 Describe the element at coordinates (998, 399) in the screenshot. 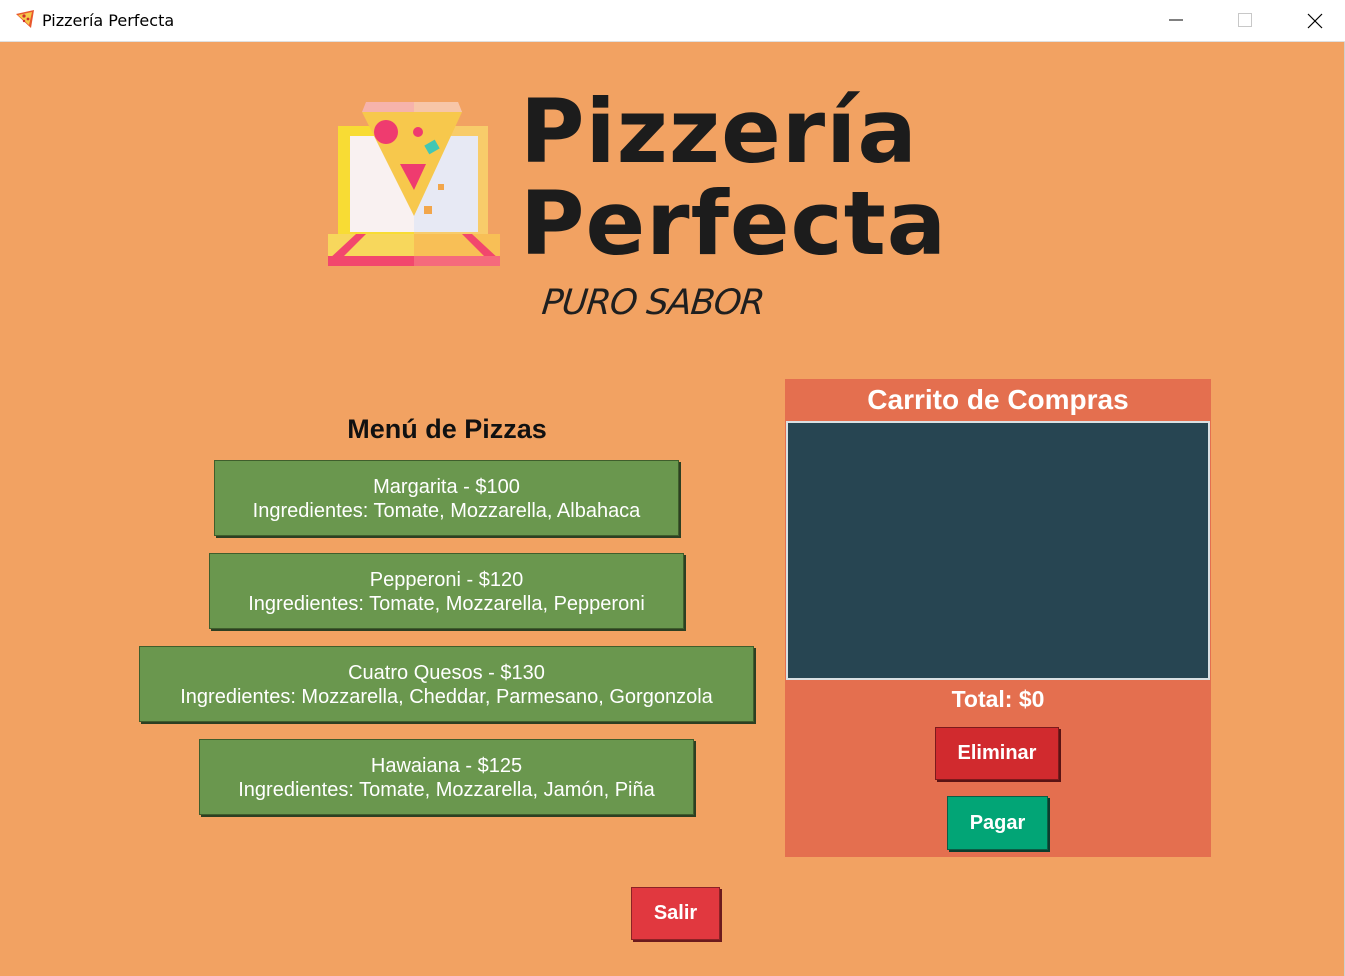

I see `cart-title: Carrito de Compras` at that location.